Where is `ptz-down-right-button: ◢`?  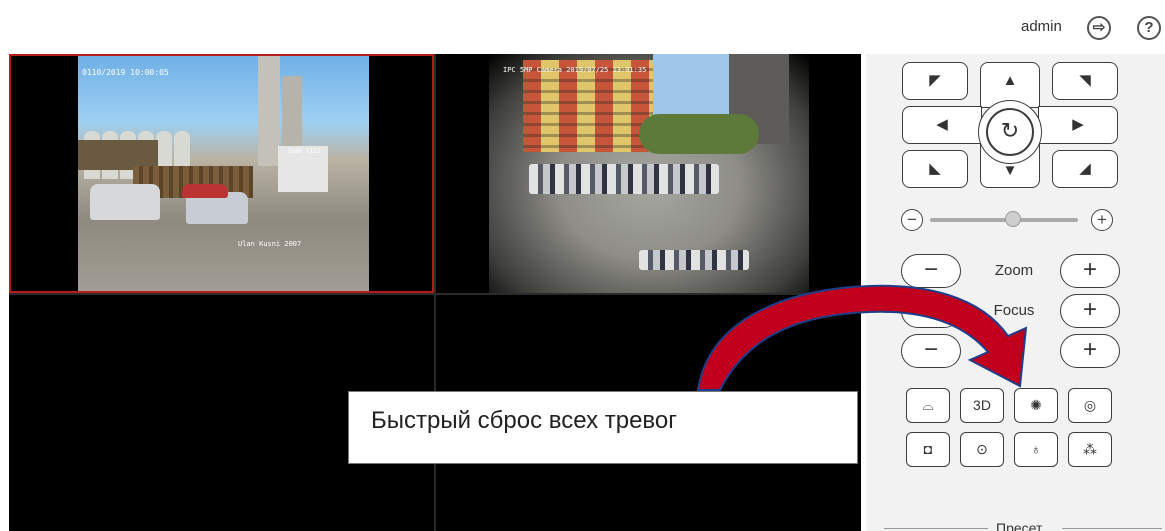 ptz-down-right-button: ◢ is located at coordinates (1085, 169).